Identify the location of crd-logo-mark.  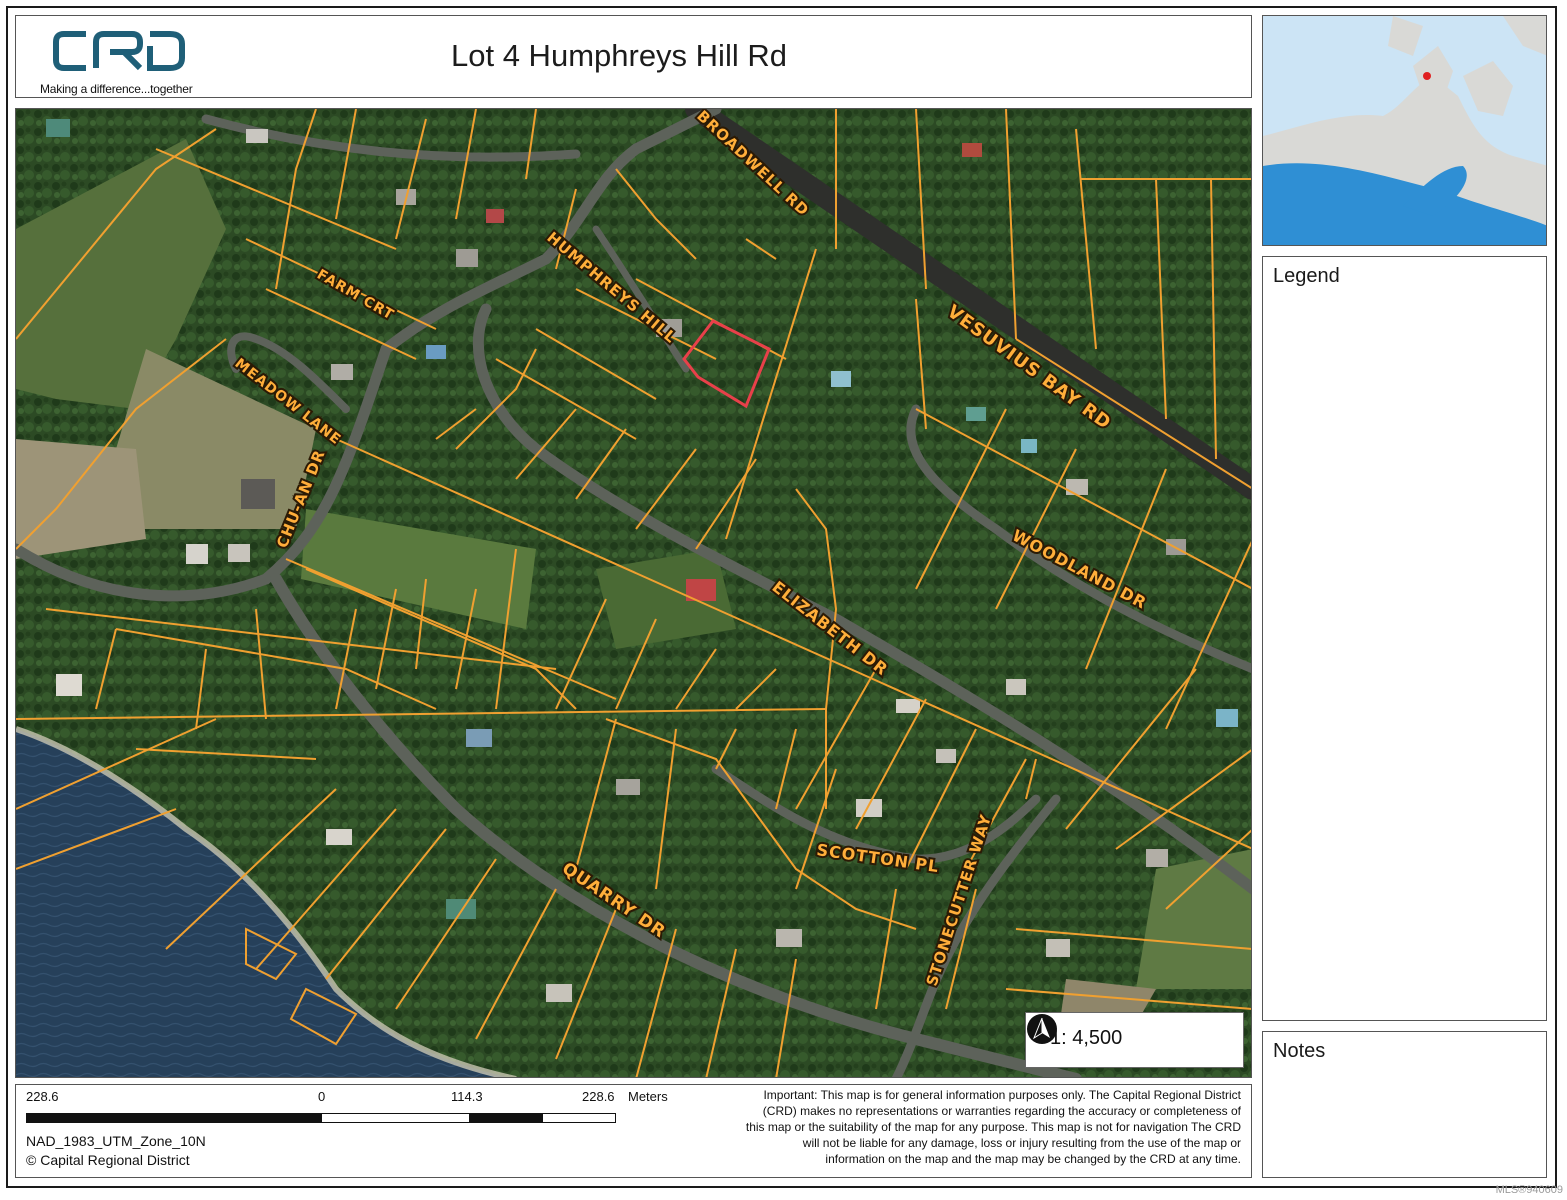
(119, 51).